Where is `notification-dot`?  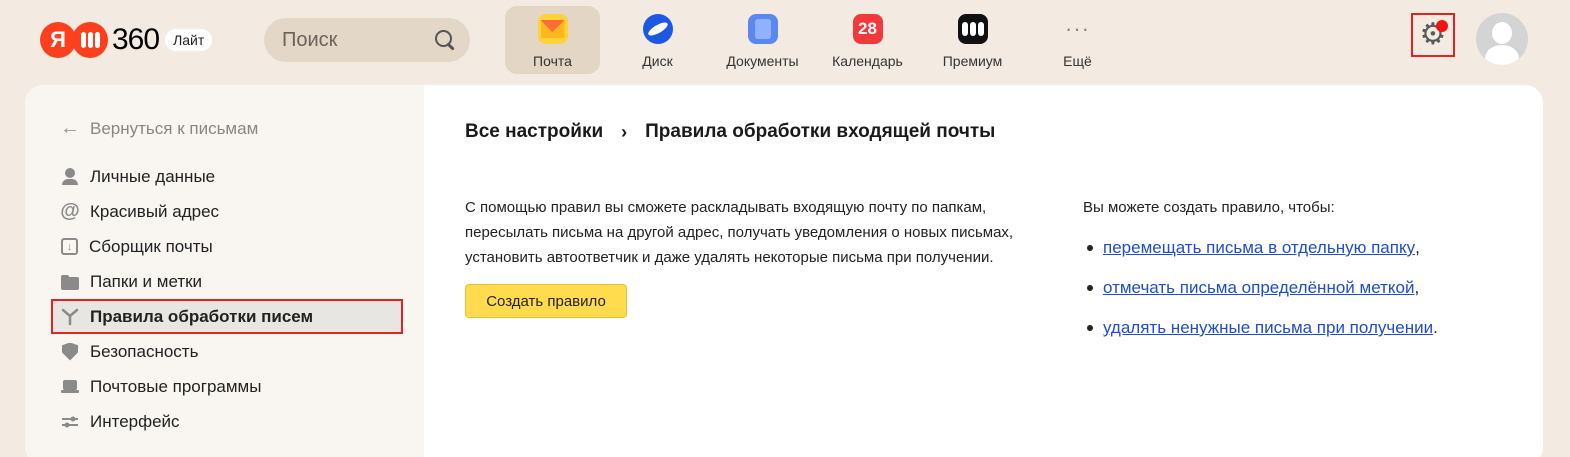 notification-dot is located at coordinates (1442, 26).